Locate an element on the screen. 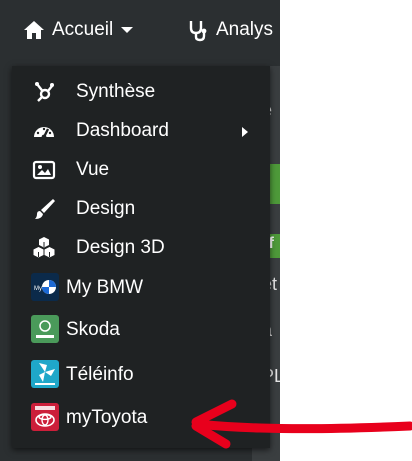 The image size is (412, 461). menu-item-synthese: Synthèse is located at coordinates (141, 92).